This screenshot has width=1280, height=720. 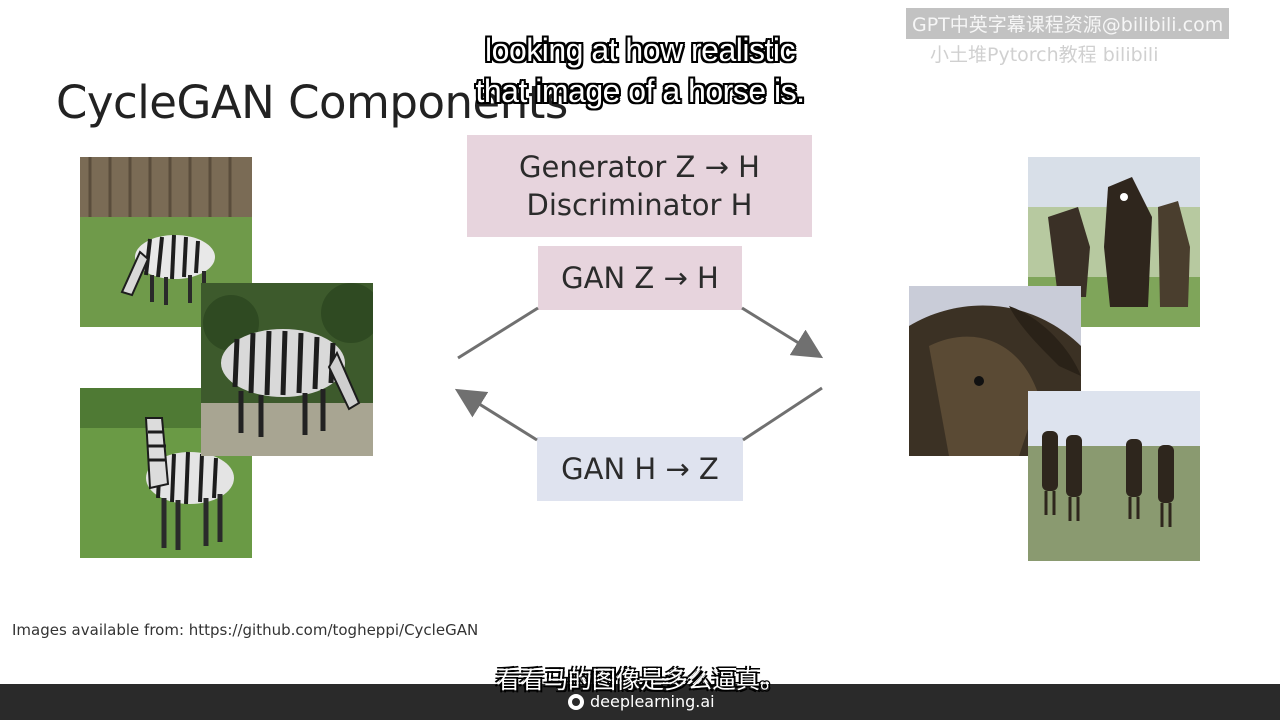 I want to click on footer-brand-label: deeplearning.ai, so click(x=652, y=701).